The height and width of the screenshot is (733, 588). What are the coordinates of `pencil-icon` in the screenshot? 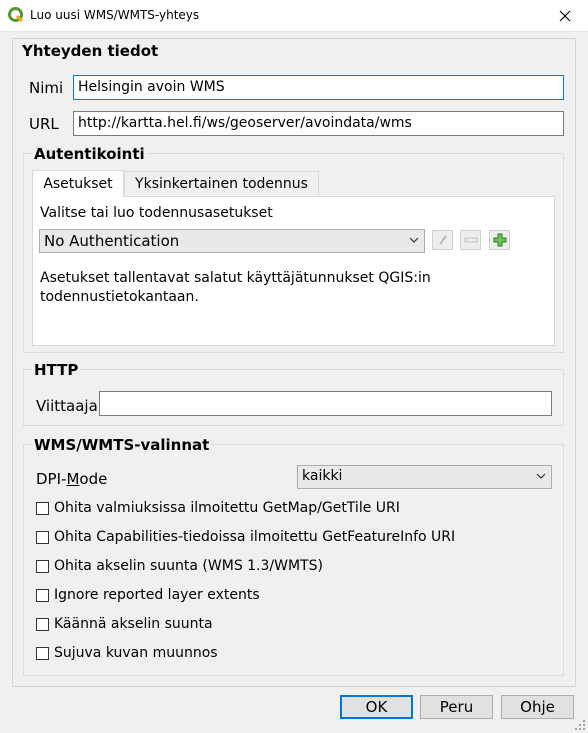 It's located at (442, 240).